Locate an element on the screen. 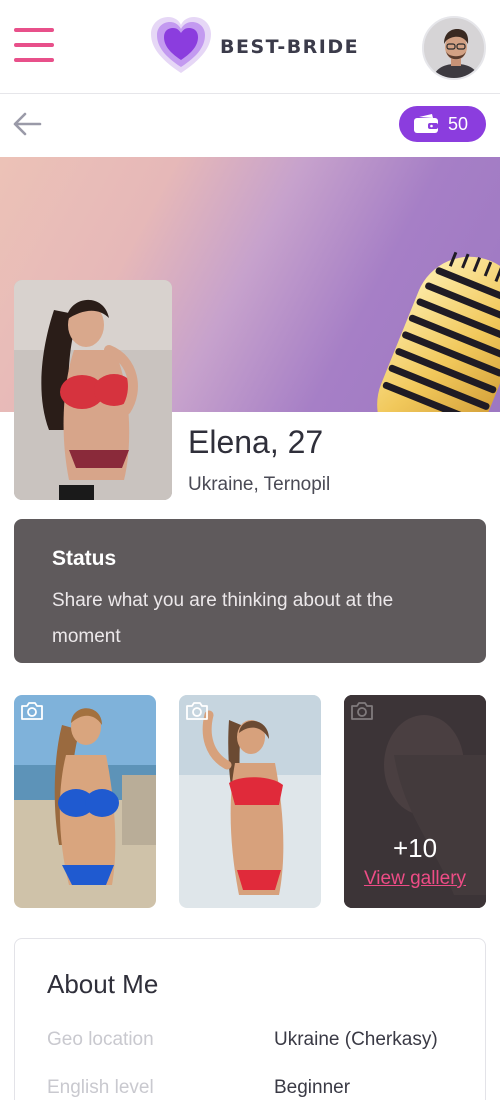 This screenshot has width=500, height=1100. avatar-image is located at coordinates (454, 48).